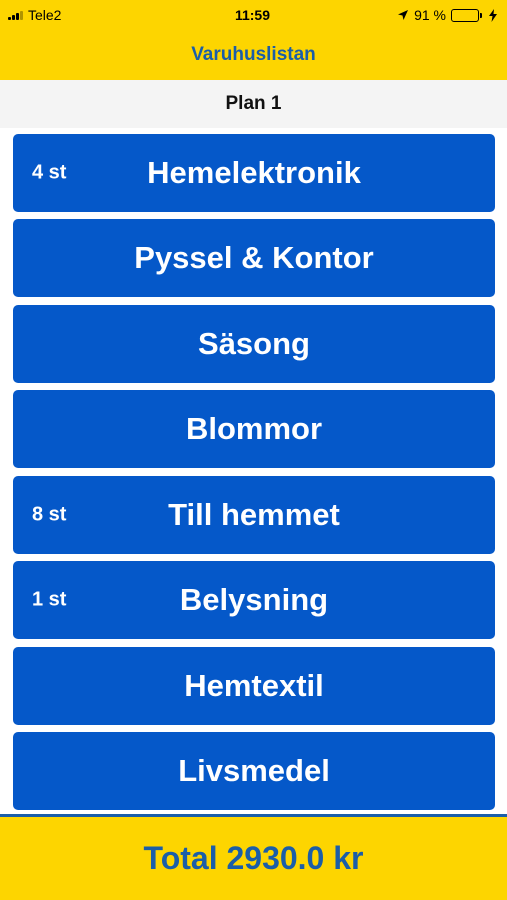 This screenshot has height=900, width=507. I want to click on category-label: Hemelektronik, so click(254, 172).